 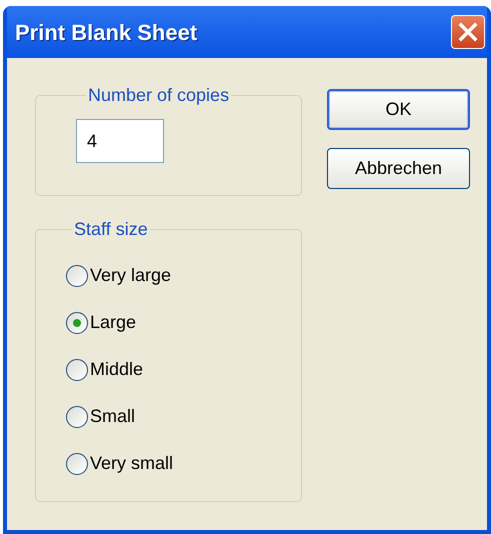 What do you see at coordinates (132, 463) in the screenshot?
I see `radio-label: Very small` at bounding box center [132, 463].